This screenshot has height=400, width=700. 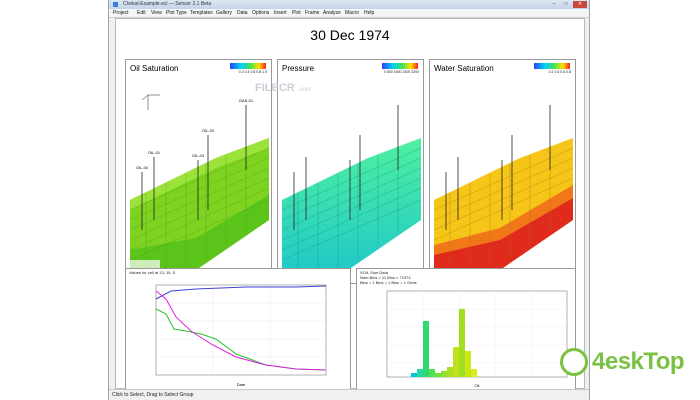 I want to click on x-axis-label: Date, so click(x=241, y=384).